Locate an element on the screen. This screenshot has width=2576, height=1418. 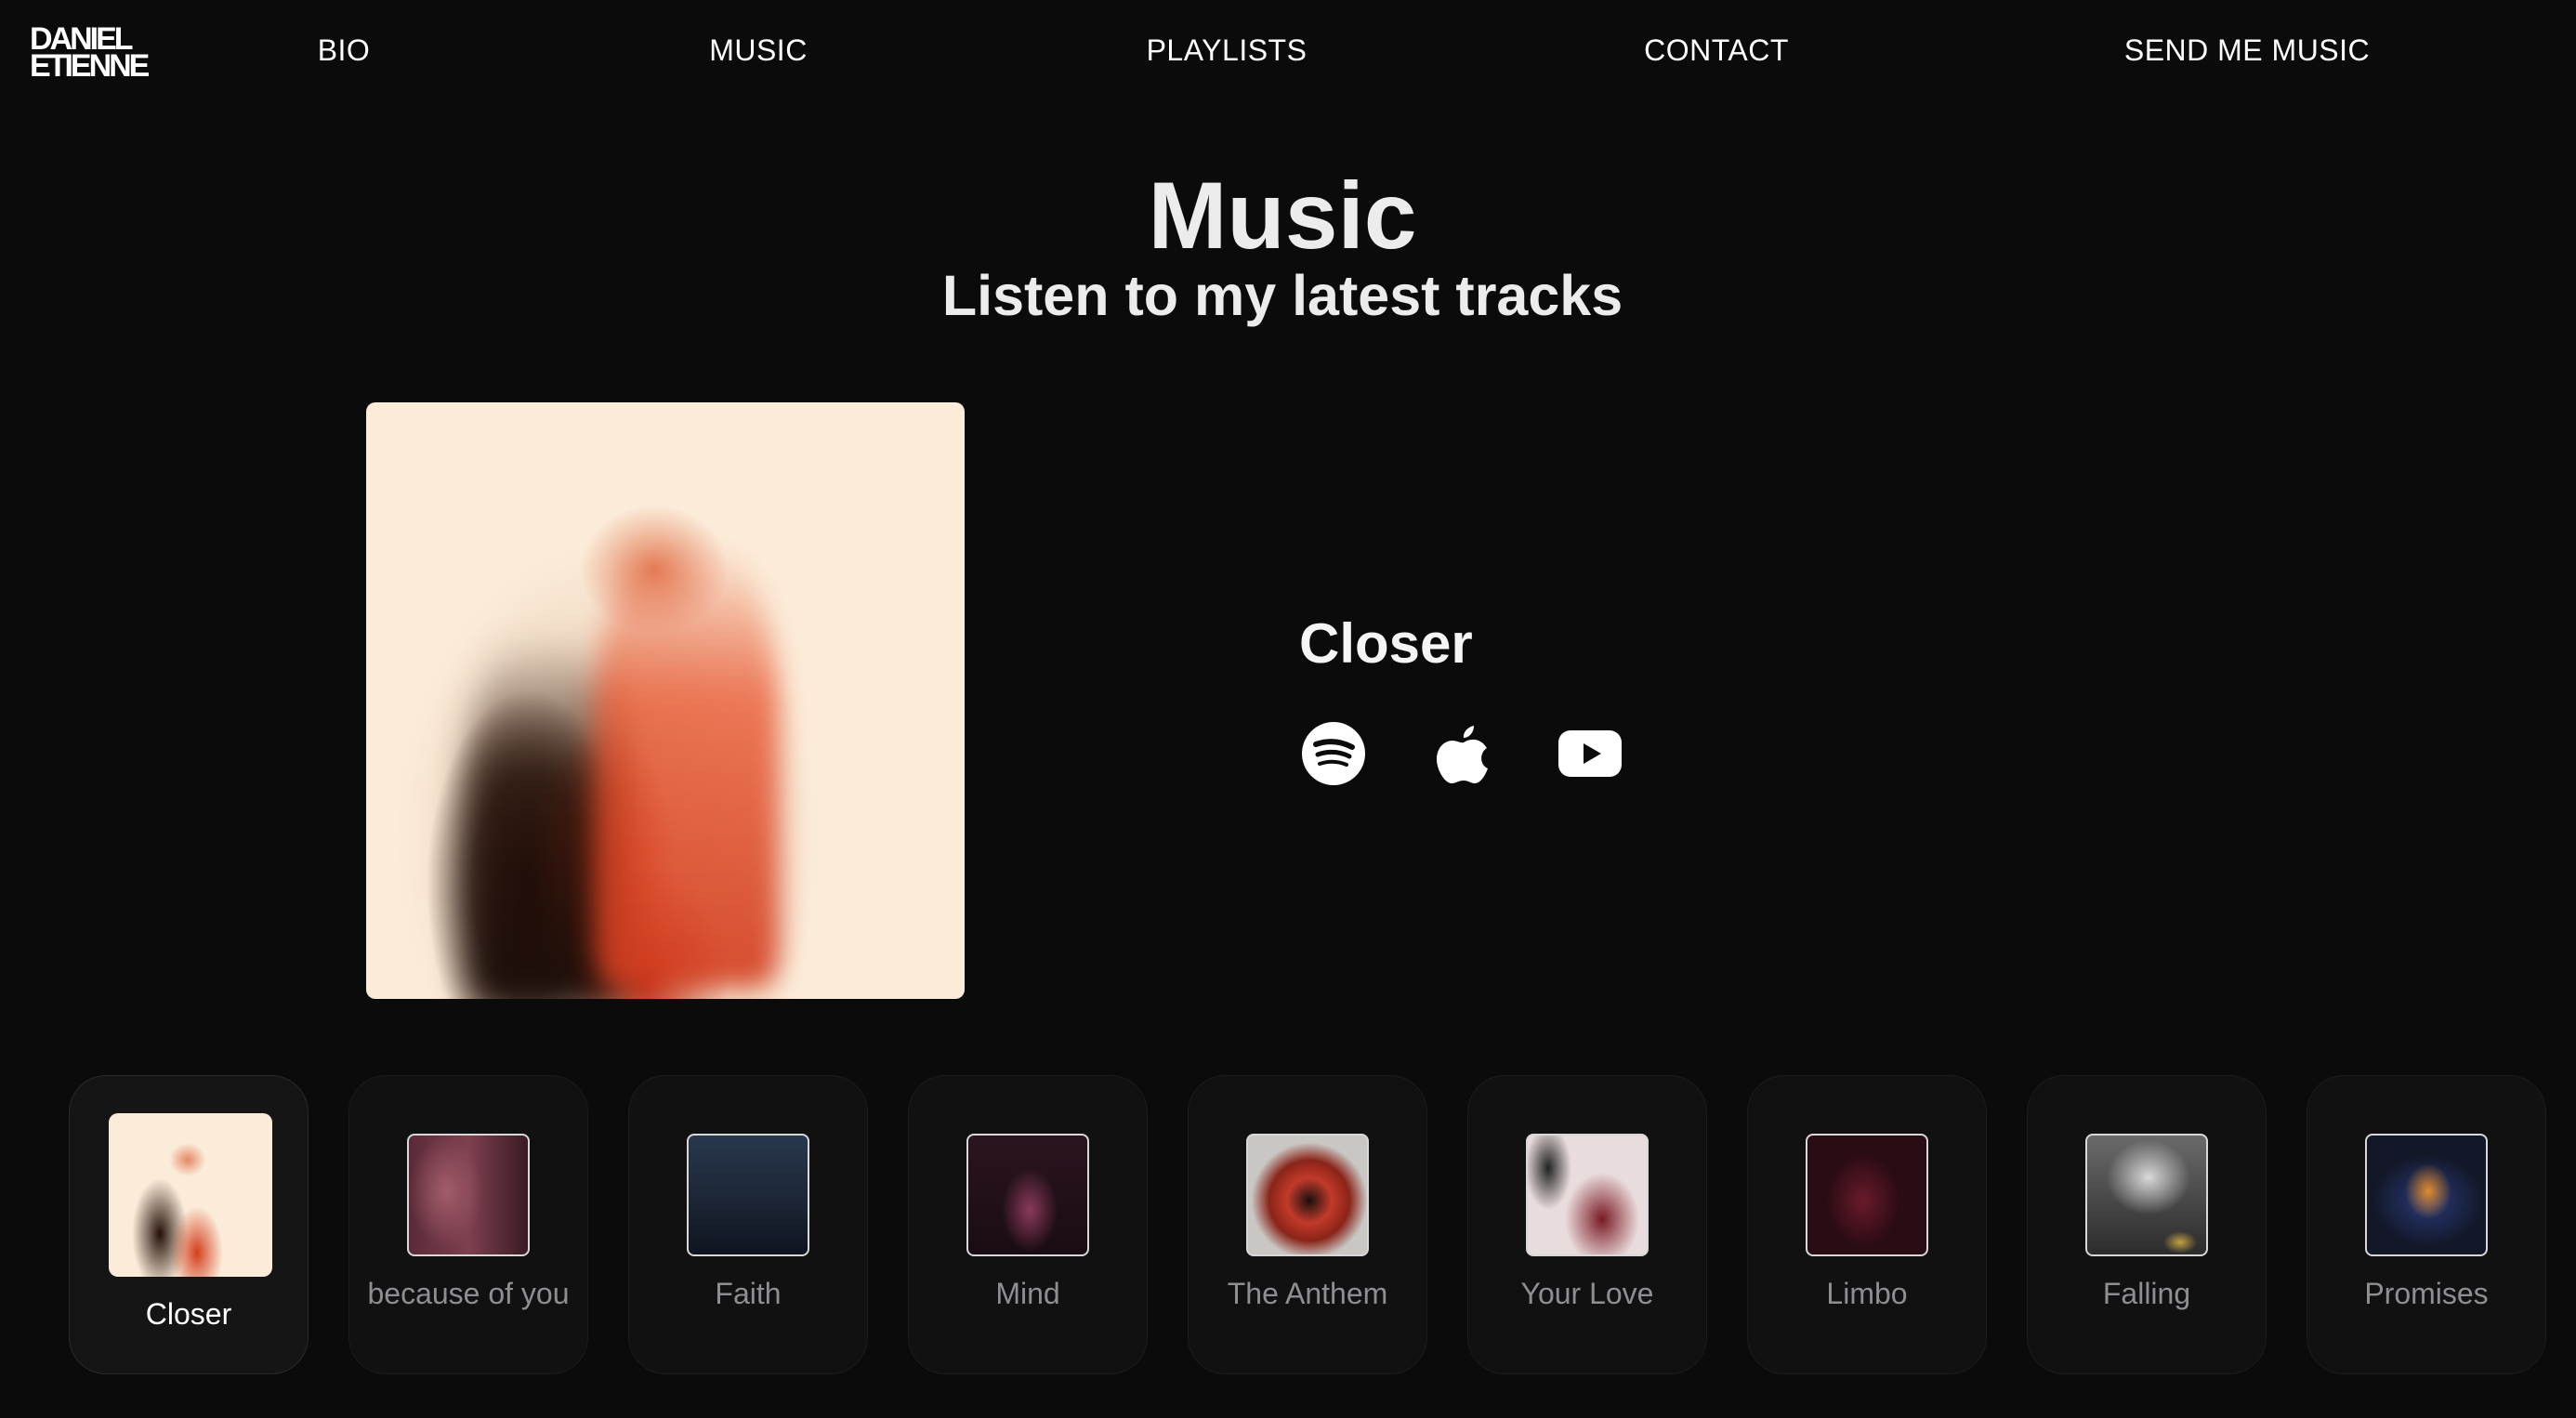
site-logo: DANIEL ETIENNE is located at coordinates (90, 54).